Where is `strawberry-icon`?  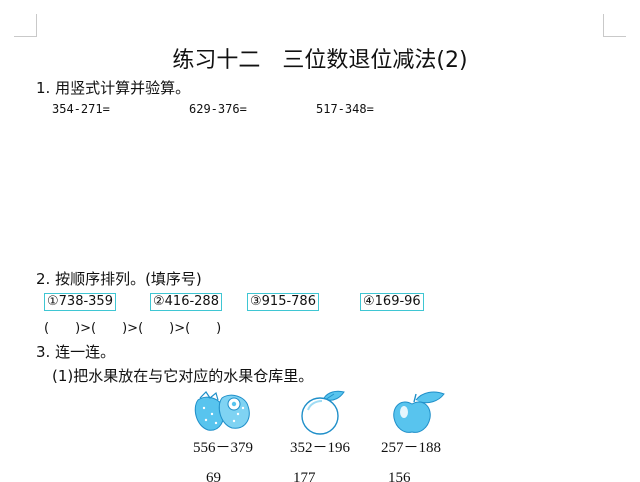
strawberry-icon is located at coordinates (222, 411).